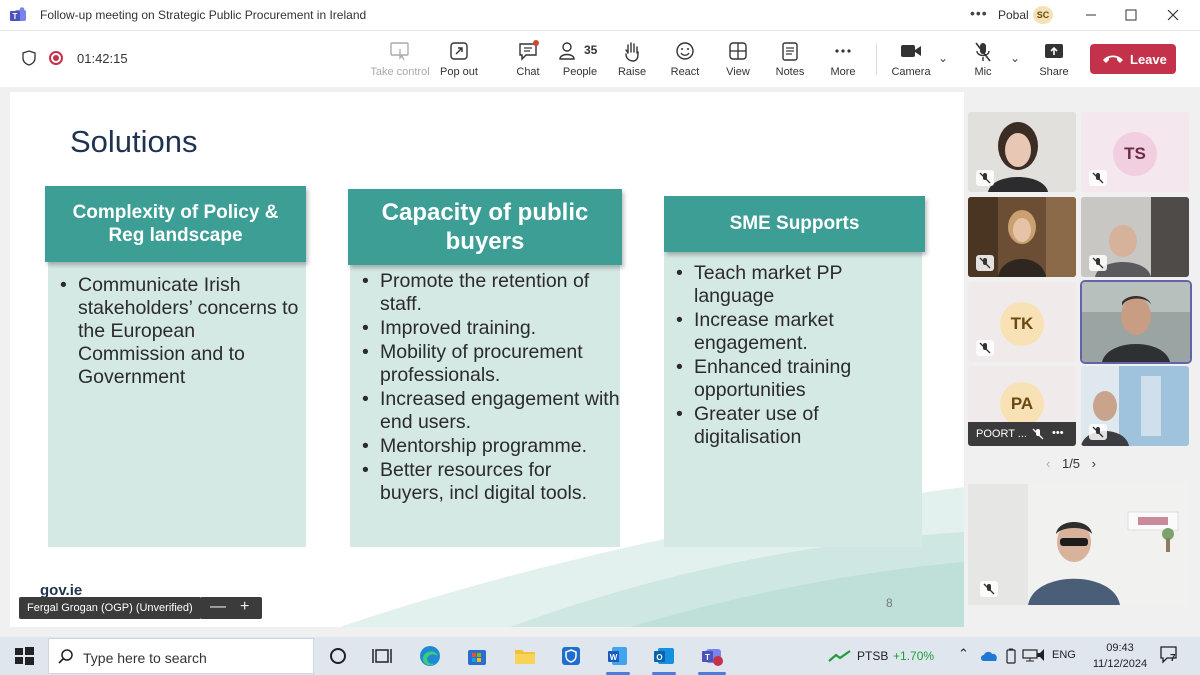 This screenshot has height=675, width=1200. Describe the element at coordinates (979, 13) in the screenshot. I see `window-more-button: •••` at that location.